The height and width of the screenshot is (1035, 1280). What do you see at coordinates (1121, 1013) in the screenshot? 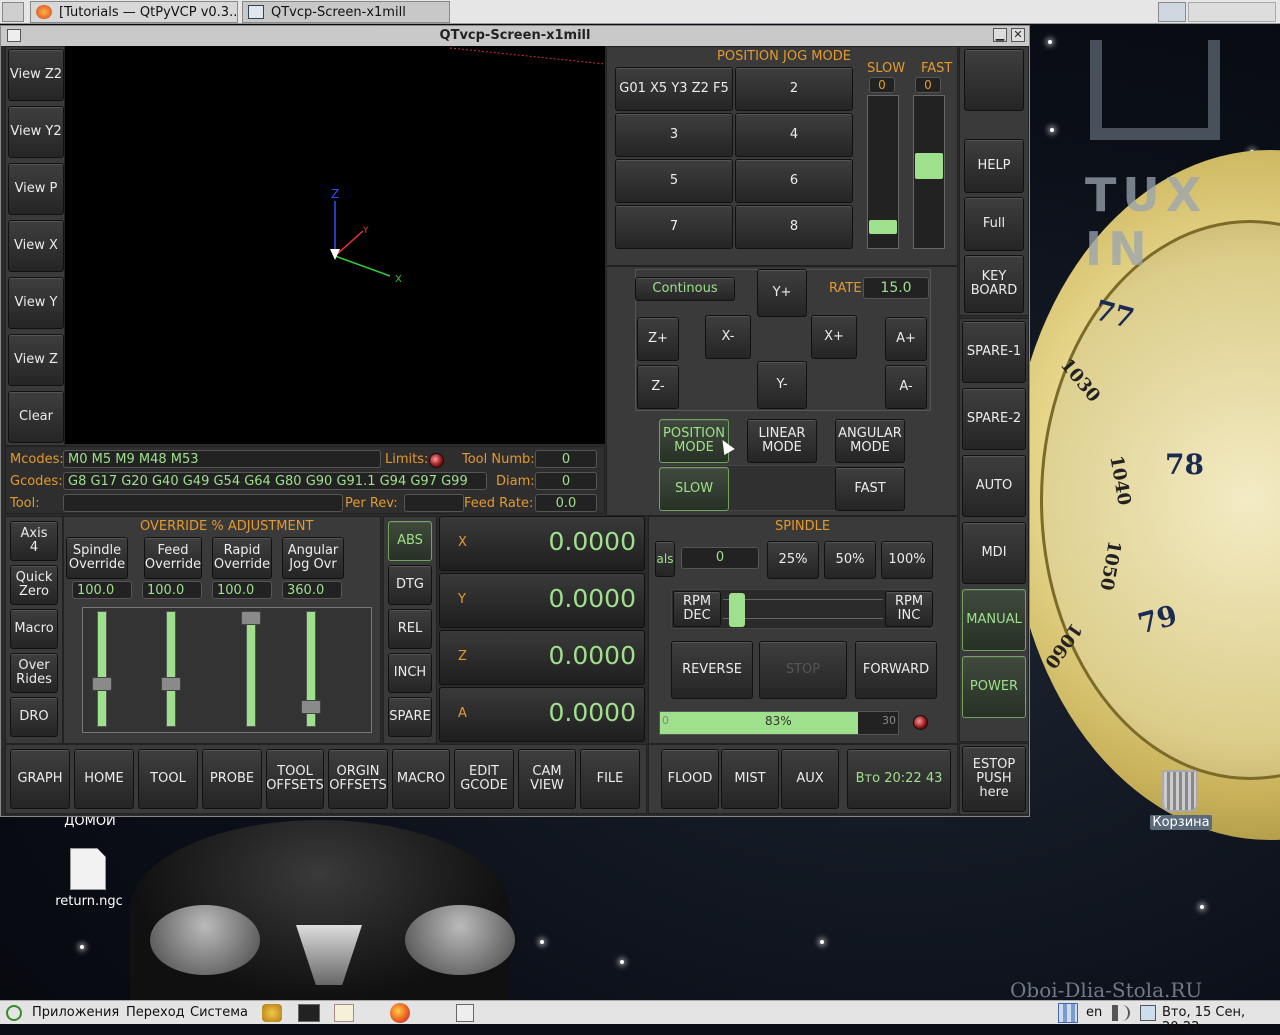
I see `volume-icon` at bounding box center [1121, 1013].